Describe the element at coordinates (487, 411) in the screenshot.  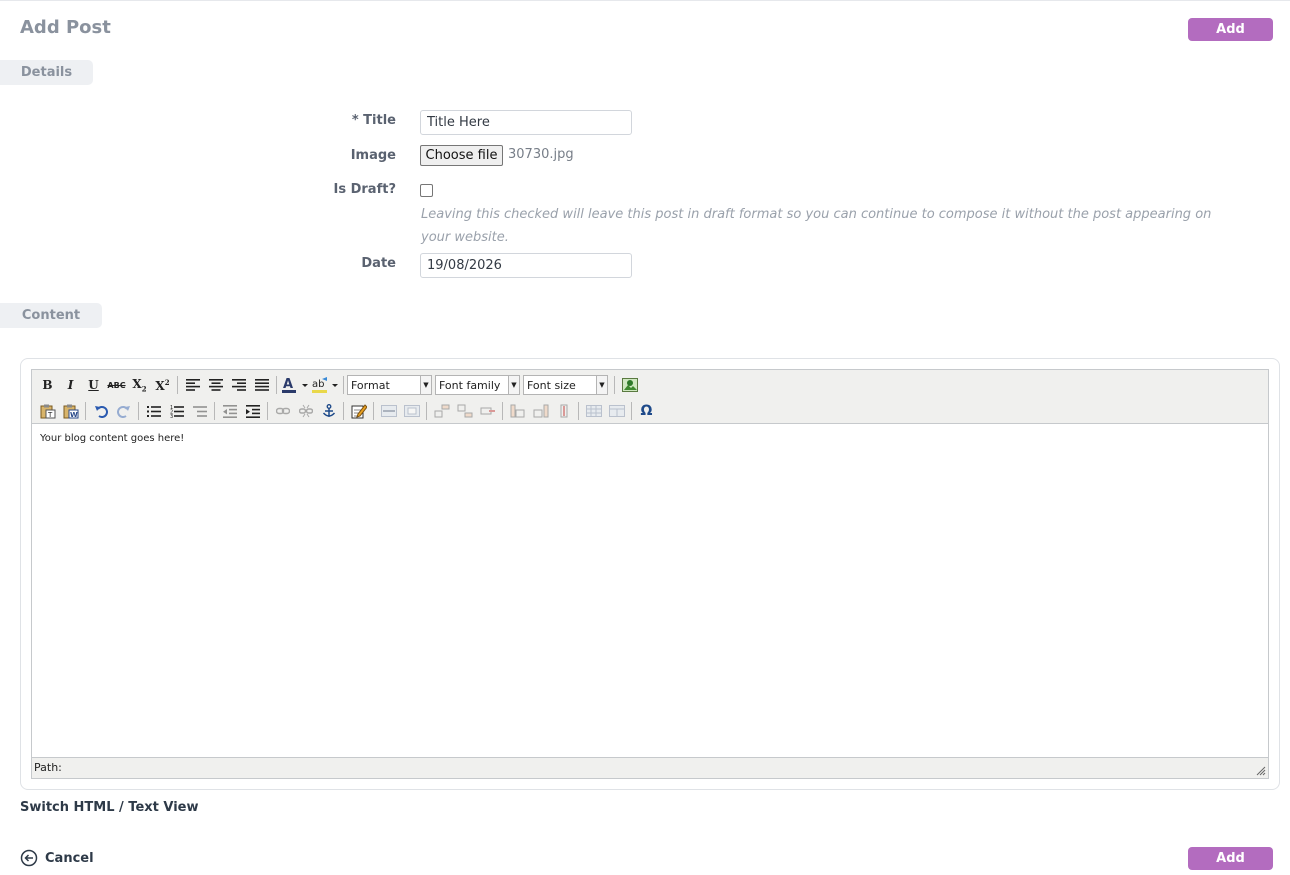
I see `delete-row-icon` at that location.